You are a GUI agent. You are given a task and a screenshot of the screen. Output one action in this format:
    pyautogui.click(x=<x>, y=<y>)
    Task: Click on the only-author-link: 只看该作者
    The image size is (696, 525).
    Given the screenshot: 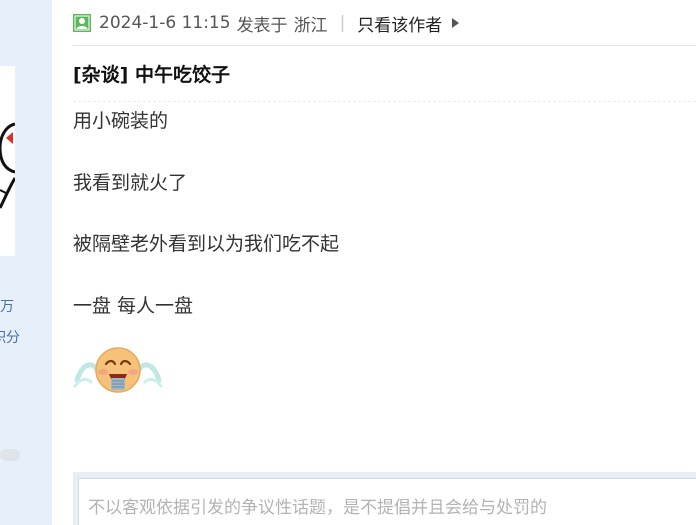 What is the action you would take?
    pyautogui.click(x=399, y=23)
    